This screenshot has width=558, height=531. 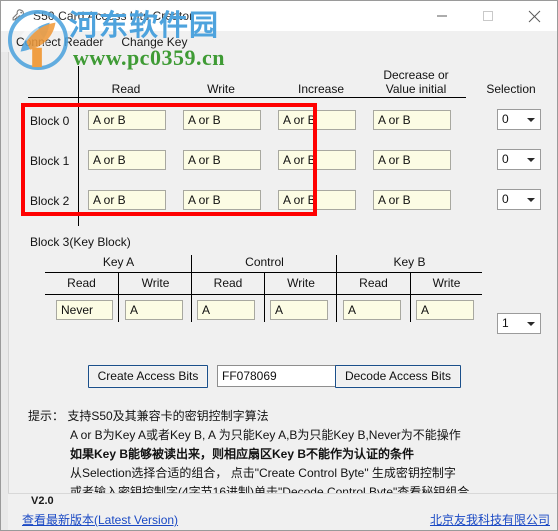 I want to click on access-bits-hex-field: FF078069, so click(x=282, y=376).